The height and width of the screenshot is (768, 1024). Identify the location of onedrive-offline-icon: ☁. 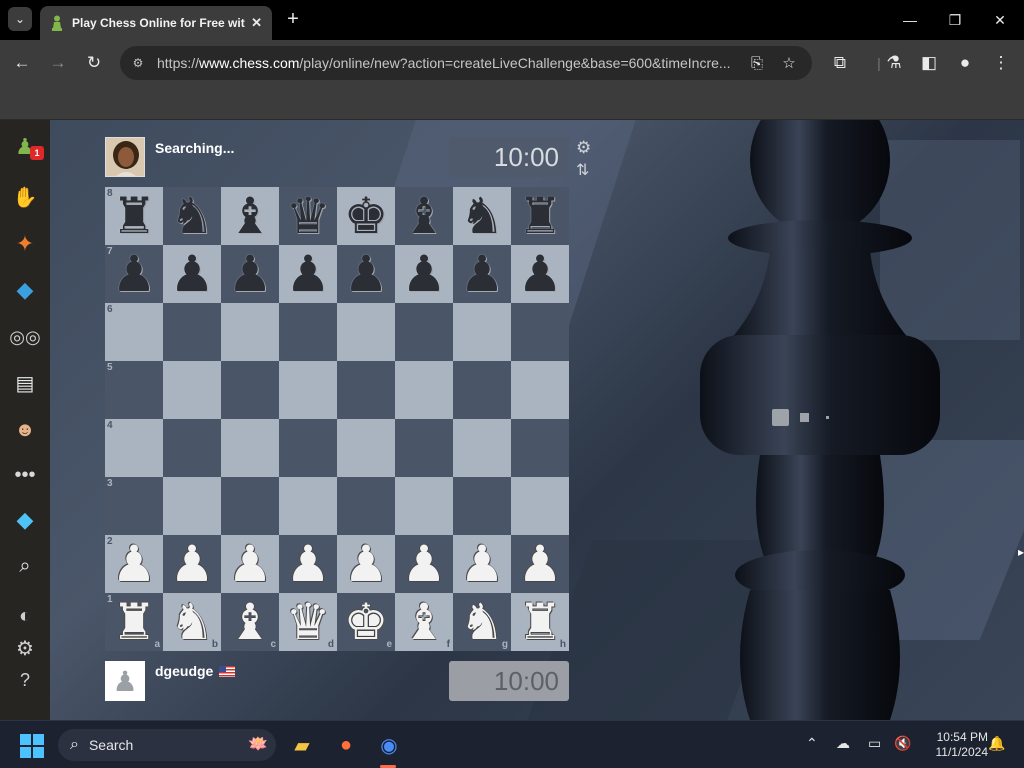
(843, 743).